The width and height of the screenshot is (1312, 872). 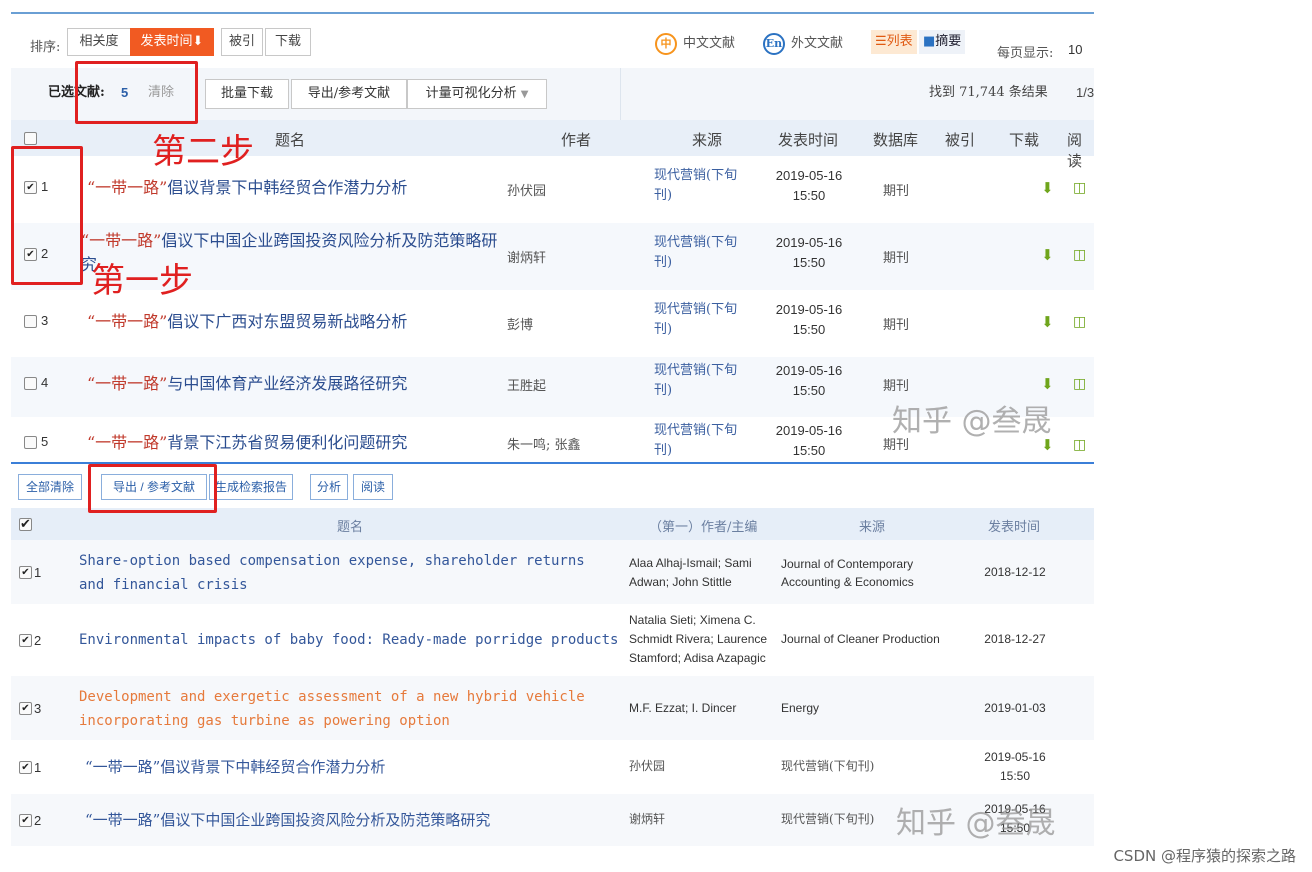 What do you see at coordinates (203, 152) in the screenshot?
I see `step2-annotation: 第二步` at bounding box center [203, 152].